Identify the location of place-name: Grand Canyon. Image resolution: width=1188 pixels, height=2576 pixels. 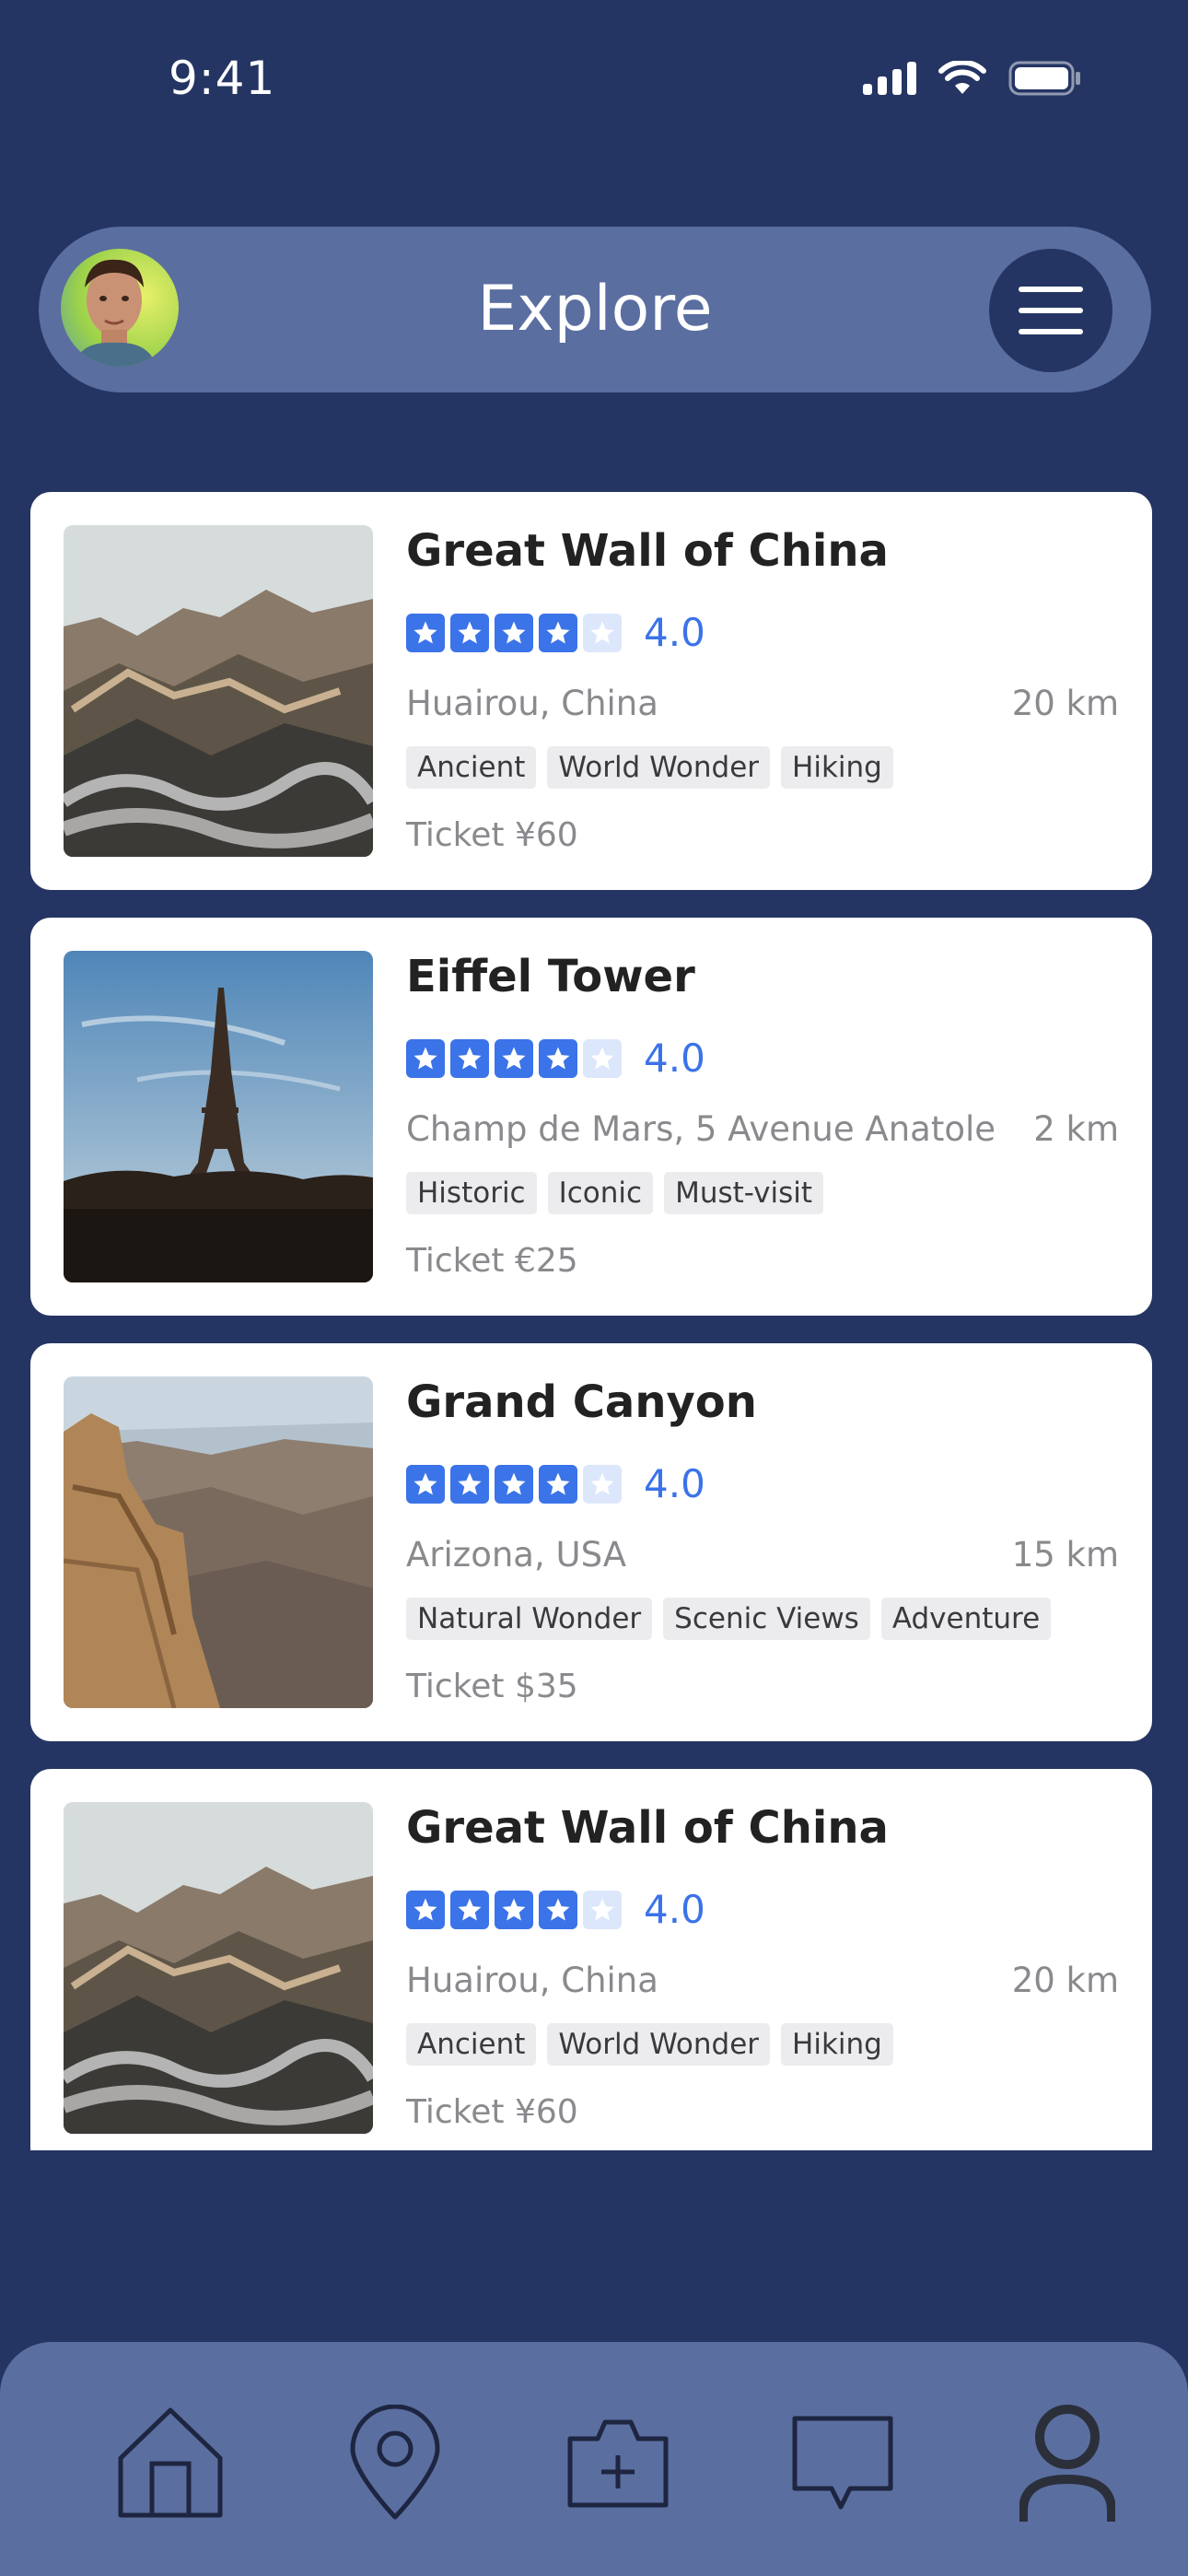
(581, 1402).